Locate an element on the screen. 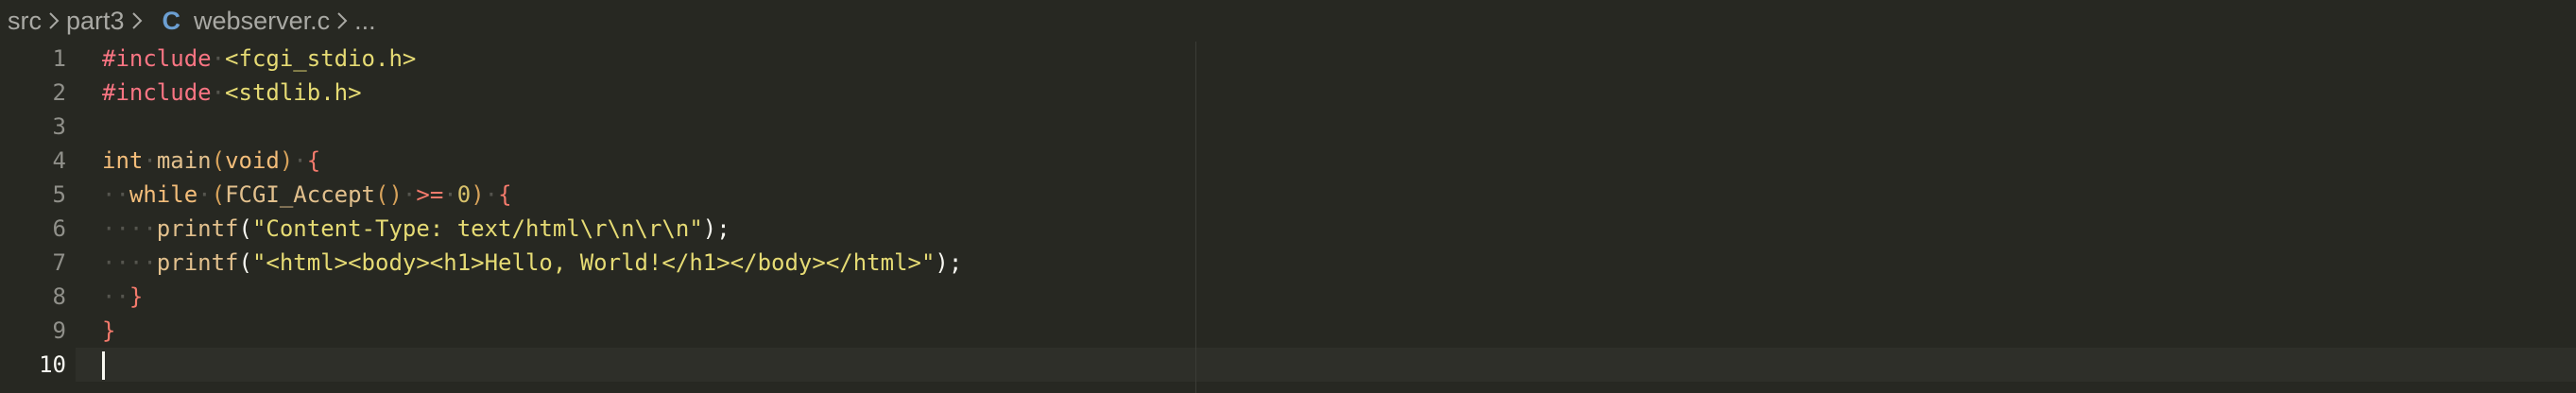 This screenshot has width=2576, height=393. function-call: FCGI_Accept is located at coordinates (300, 194).